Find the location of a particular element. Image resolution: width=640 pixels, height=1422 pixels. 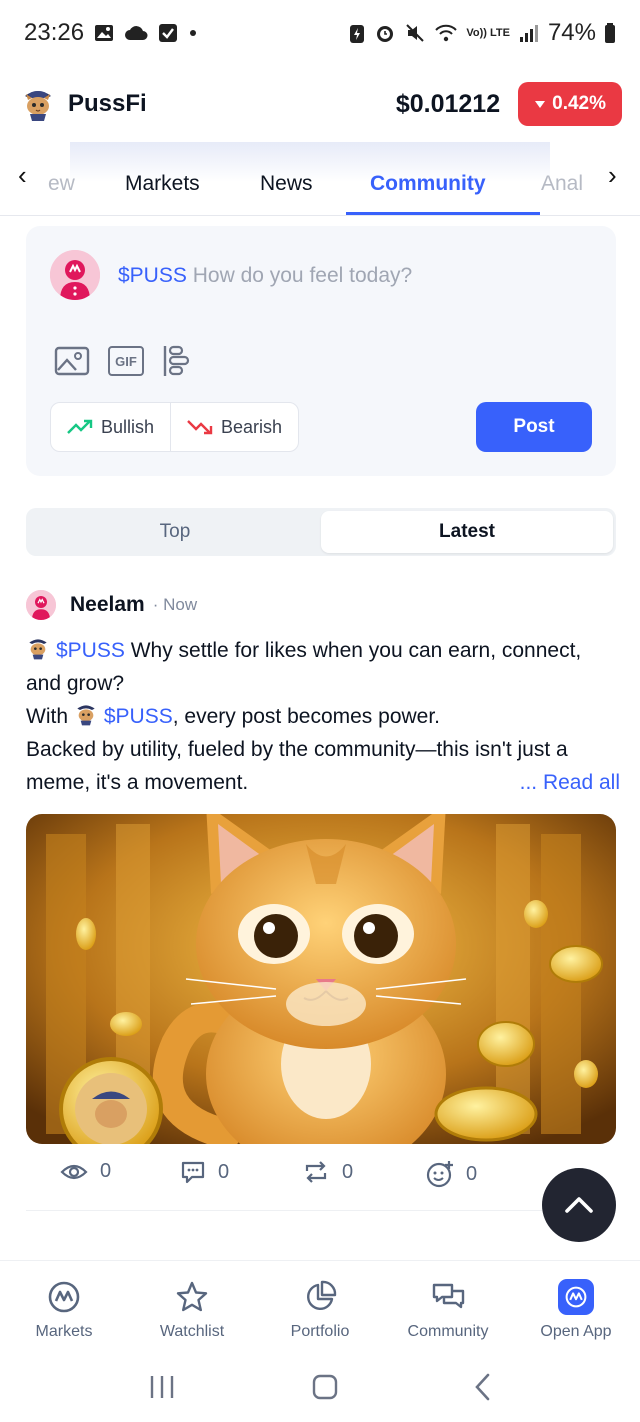

markets-icon is located at coordinates (64, 1297).